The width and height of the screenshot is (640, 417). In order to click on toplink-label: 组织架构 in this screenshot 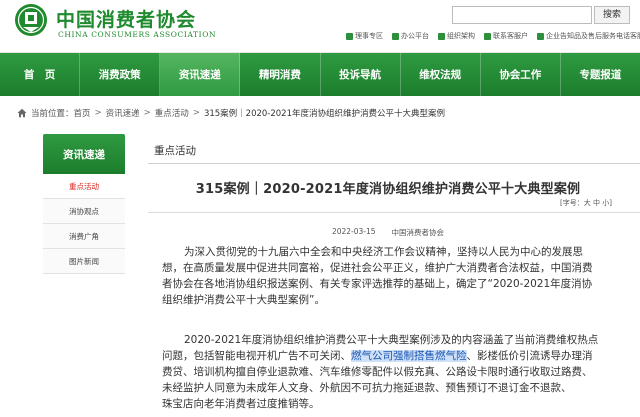, I will do `click(461, 36)`.